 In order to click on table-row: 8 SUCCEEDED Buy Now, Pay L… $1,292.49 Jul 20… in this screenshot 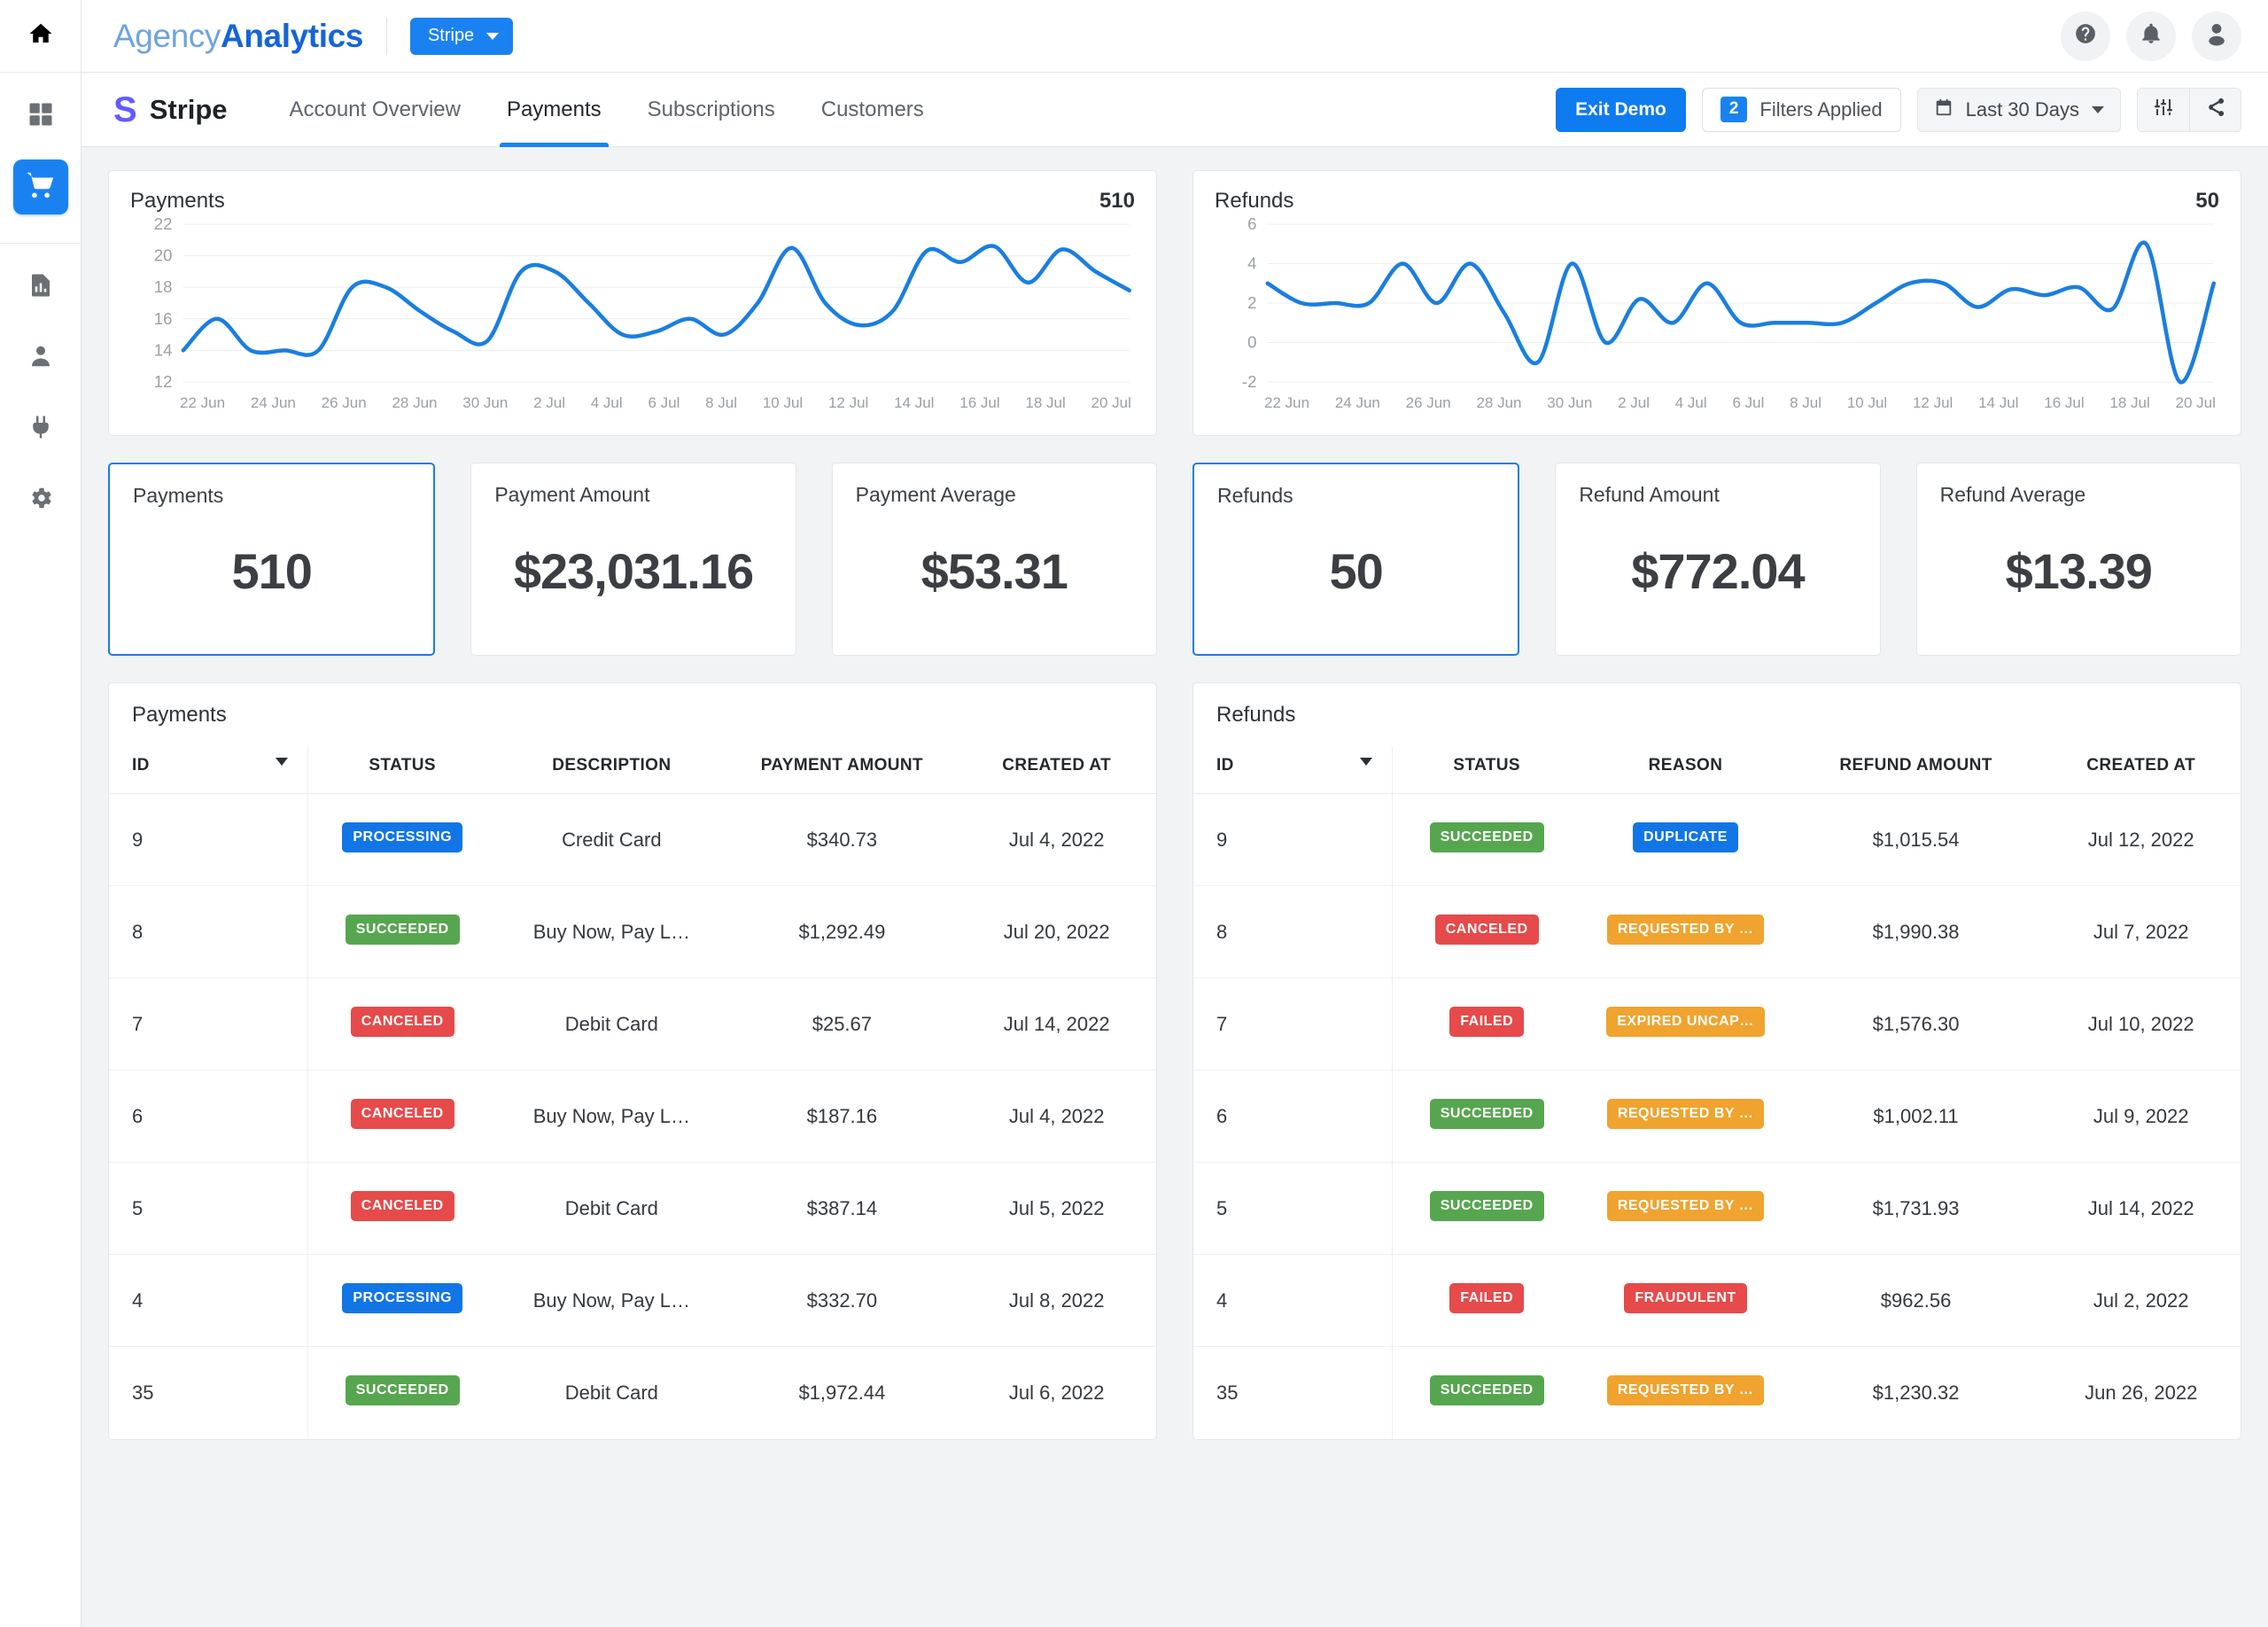, I will do `click(632, 931)`.